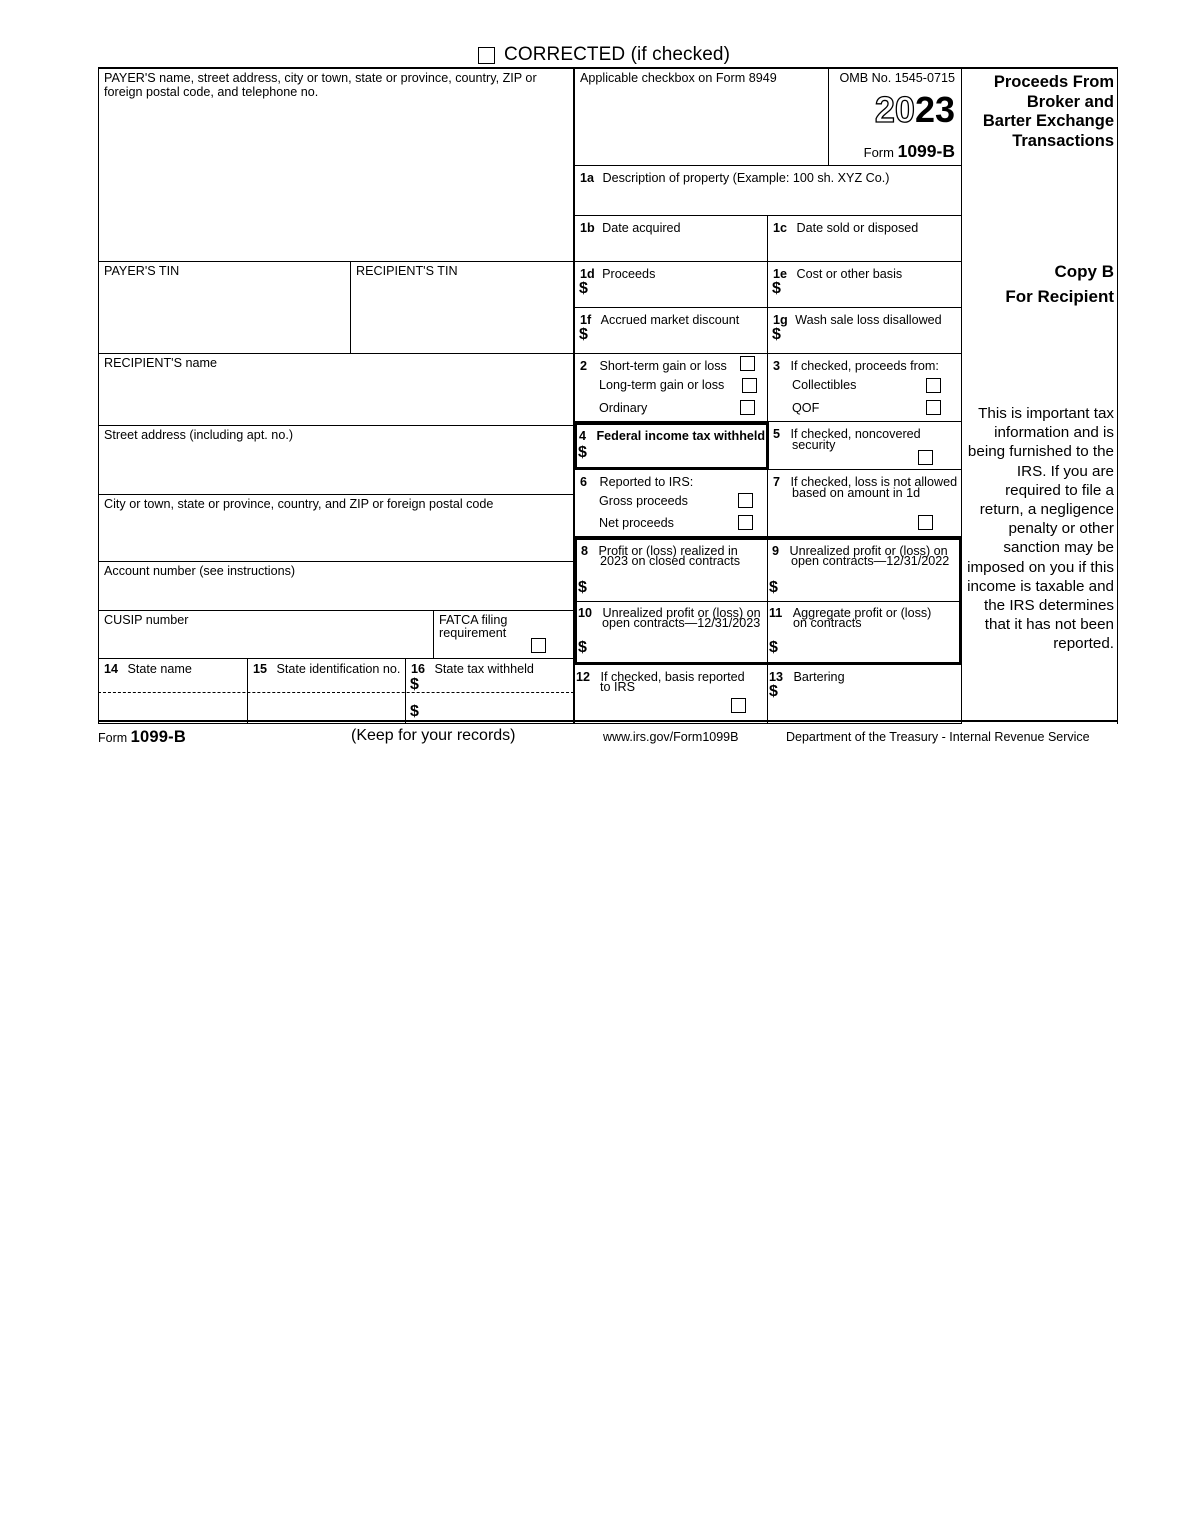 This screenshot has height=1536, width=1187. I want to click on account-number-field: Account number (see instructions), so click(336, 586).